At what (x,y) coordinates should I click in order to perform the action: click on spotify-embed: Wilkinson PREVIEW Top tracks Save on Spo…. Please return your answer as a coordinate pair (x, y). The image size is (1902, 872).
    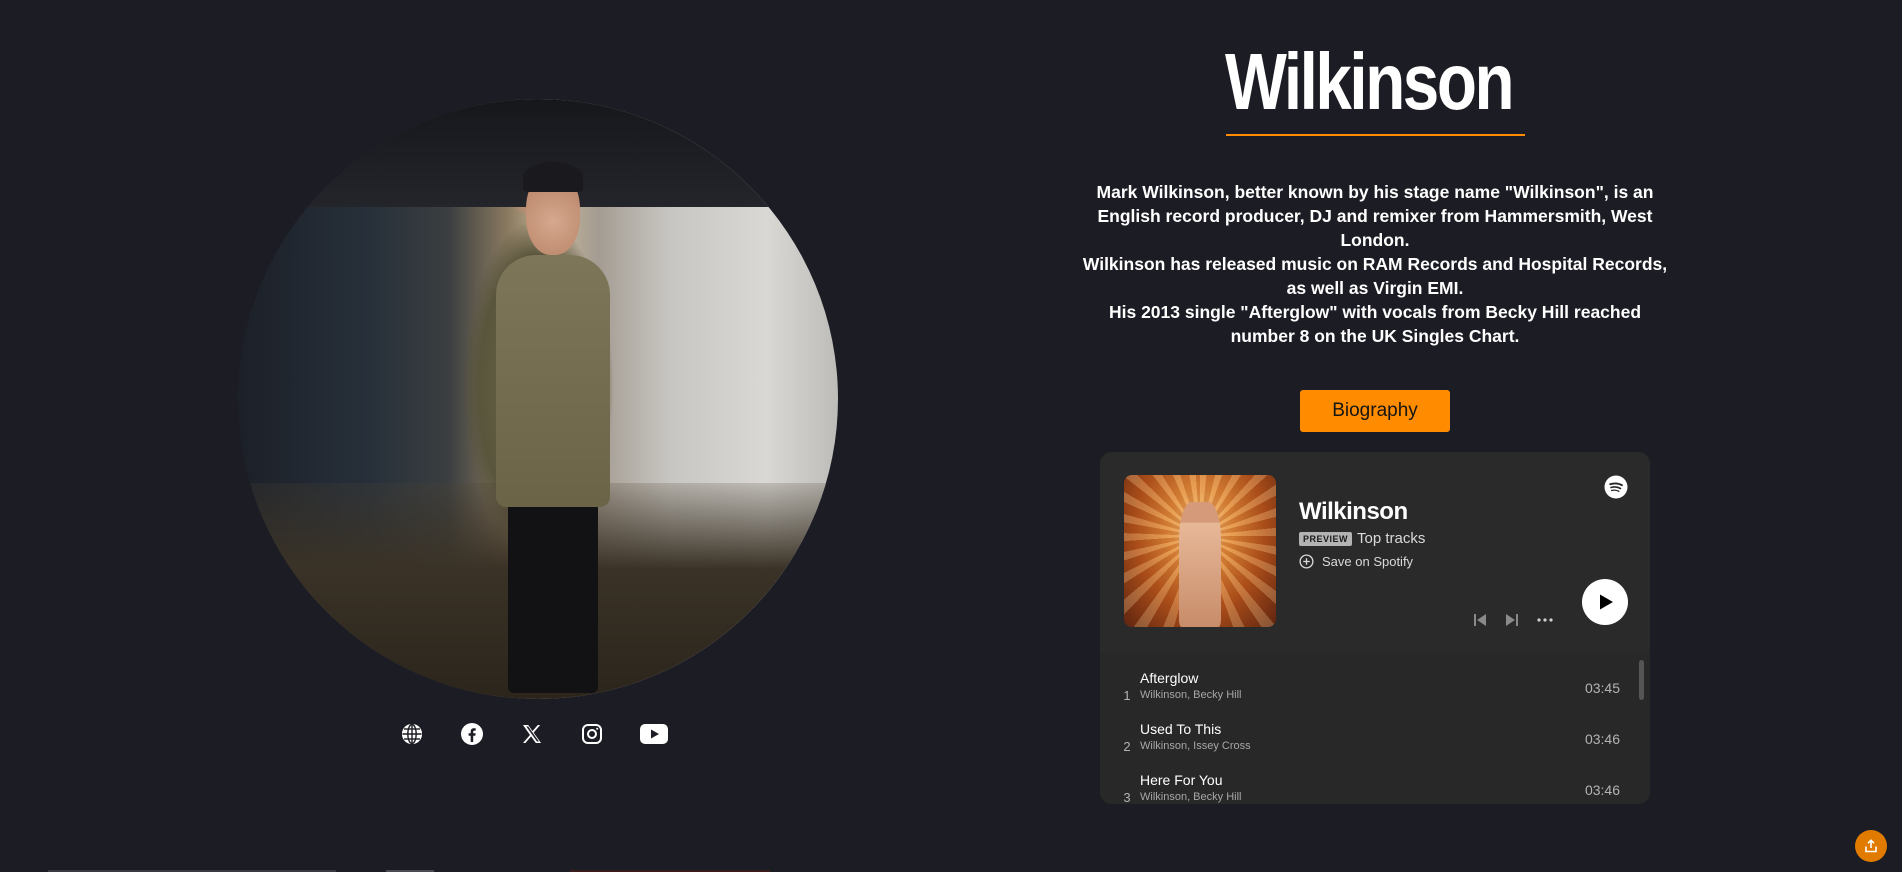
    Looking at the image, I should click on (1375, 628).